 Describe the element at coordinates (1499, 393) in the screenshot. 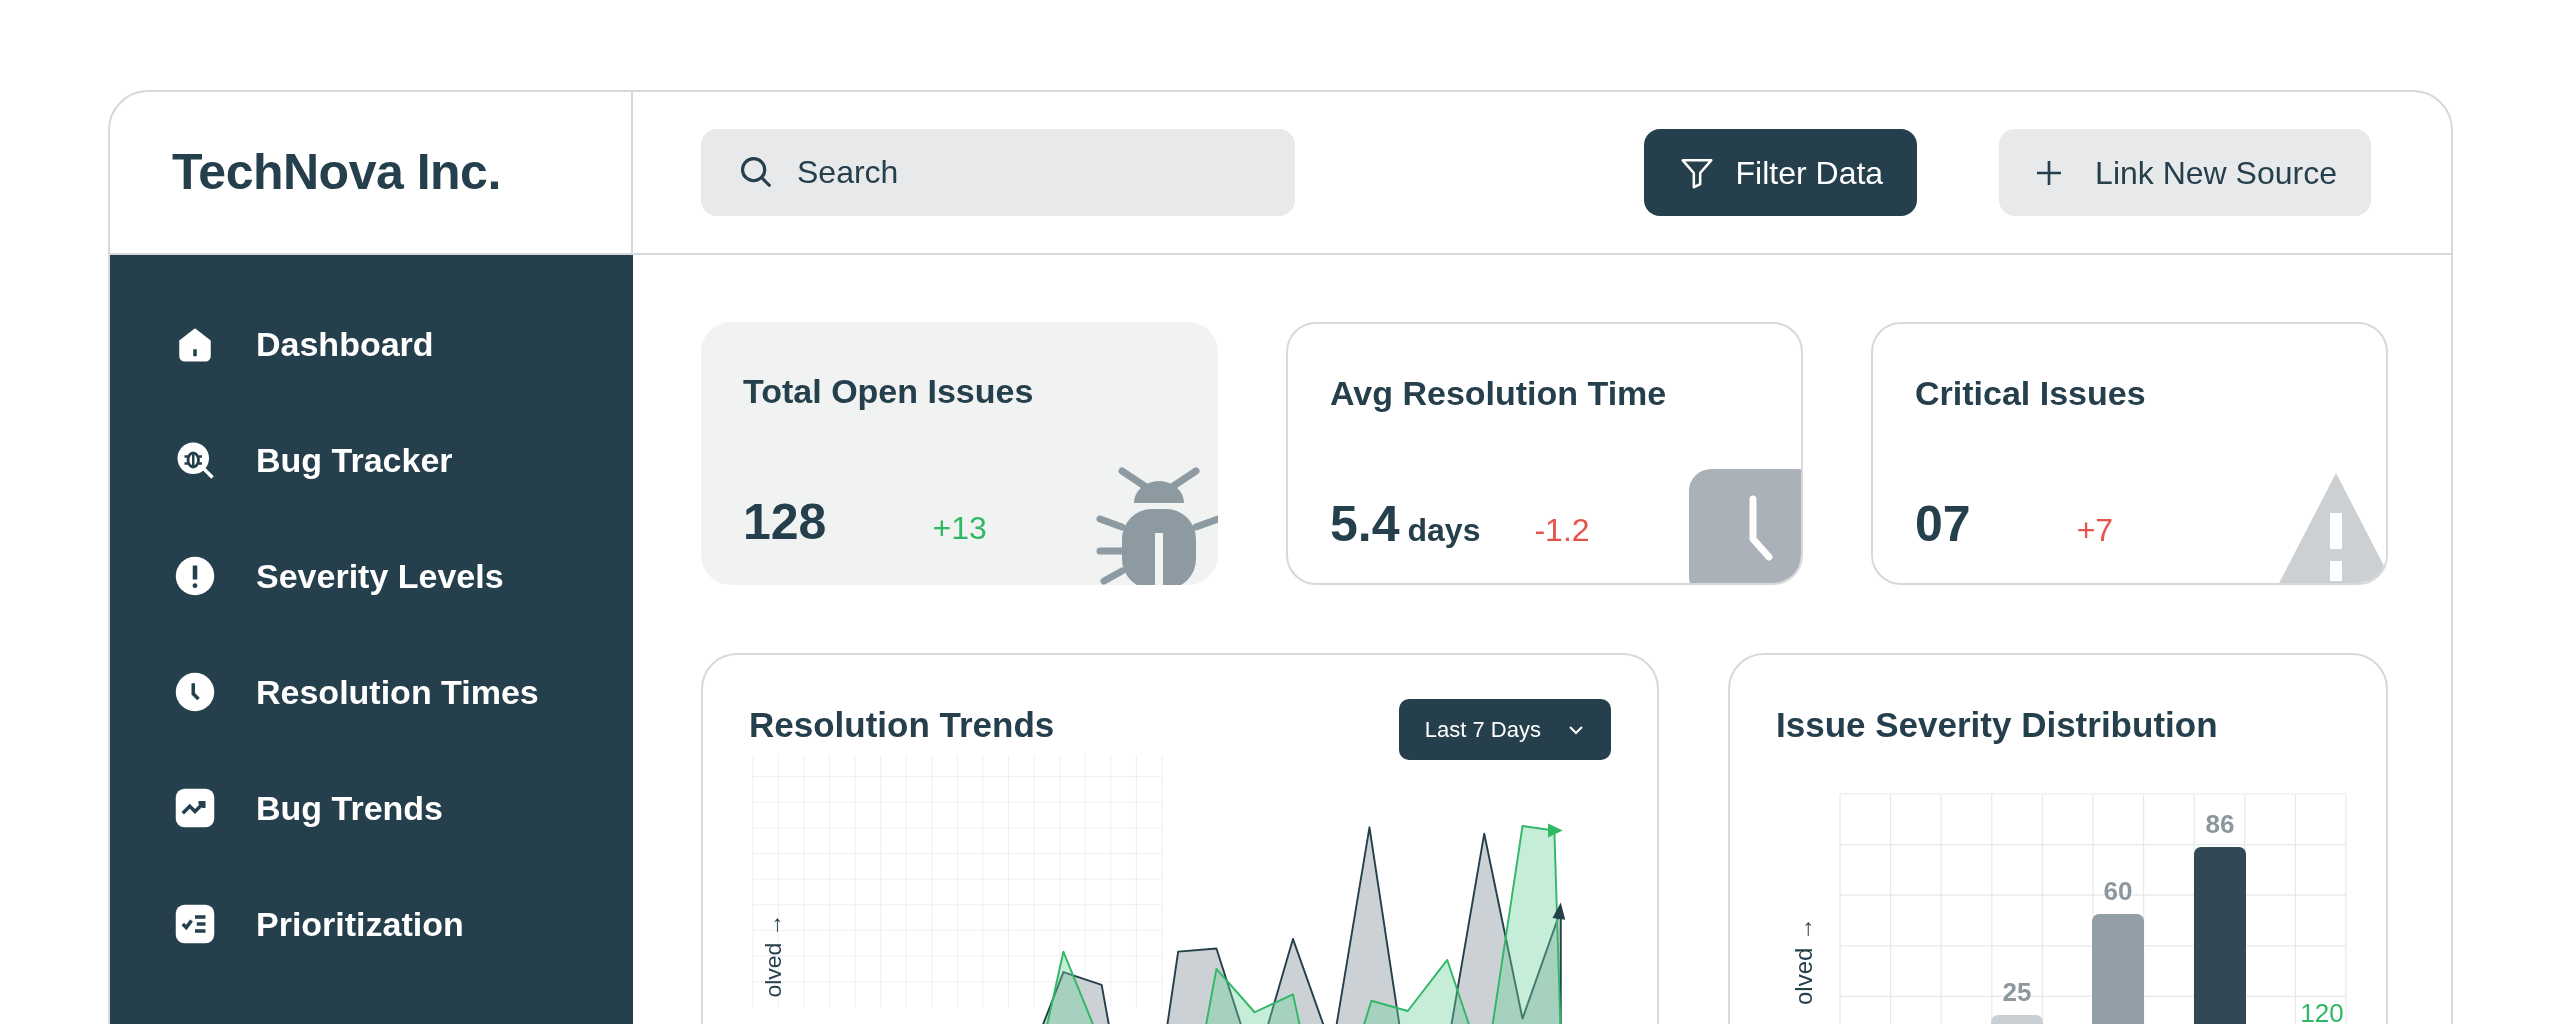

I see `stat-title: Avg Resolution Time` at that location.